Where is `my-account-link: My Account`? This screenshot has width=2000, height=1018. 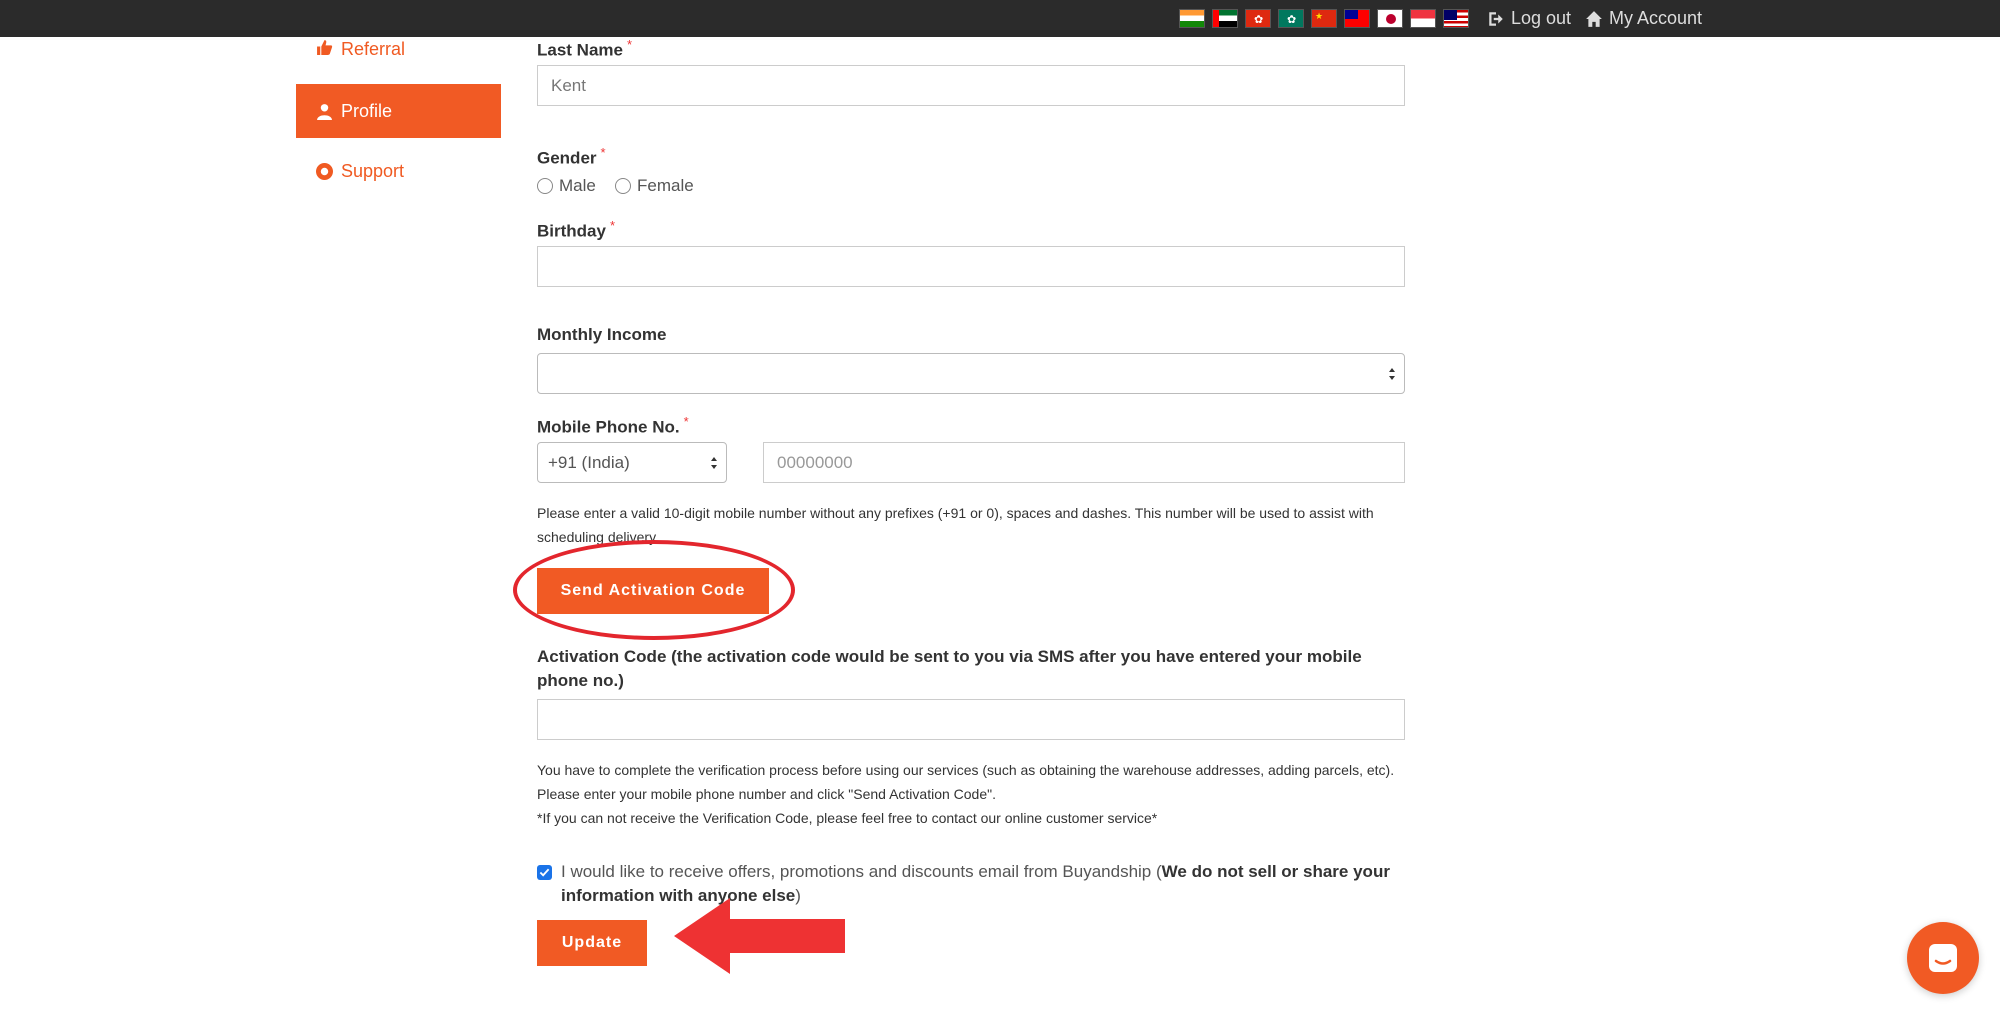
my-account-link: My Account is located at coordinates (1643, 18).